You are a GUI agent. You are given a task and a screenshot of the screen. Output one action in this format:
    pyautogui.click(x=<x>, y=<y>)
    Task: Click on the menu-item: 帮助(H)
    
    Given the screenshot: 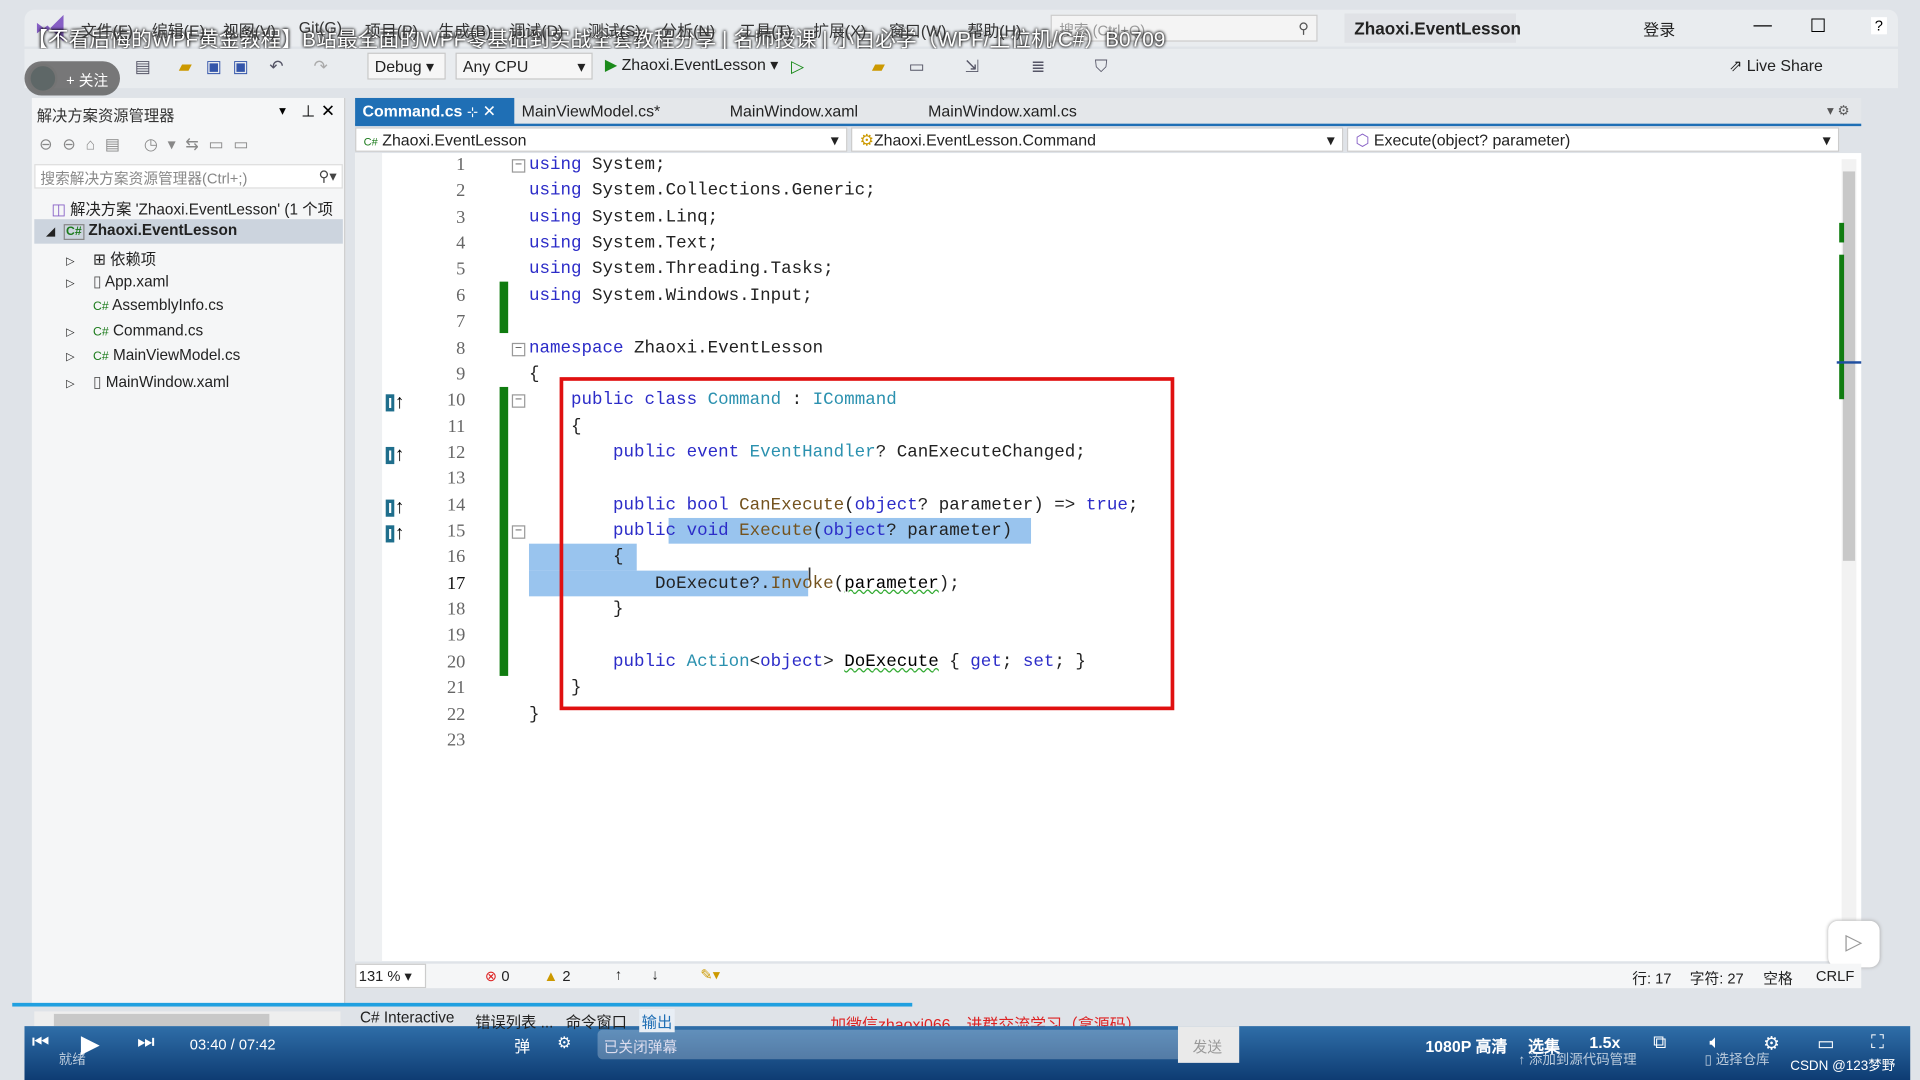 What is the action you would take?
    pyautogui.click(x=994, y=29)
    